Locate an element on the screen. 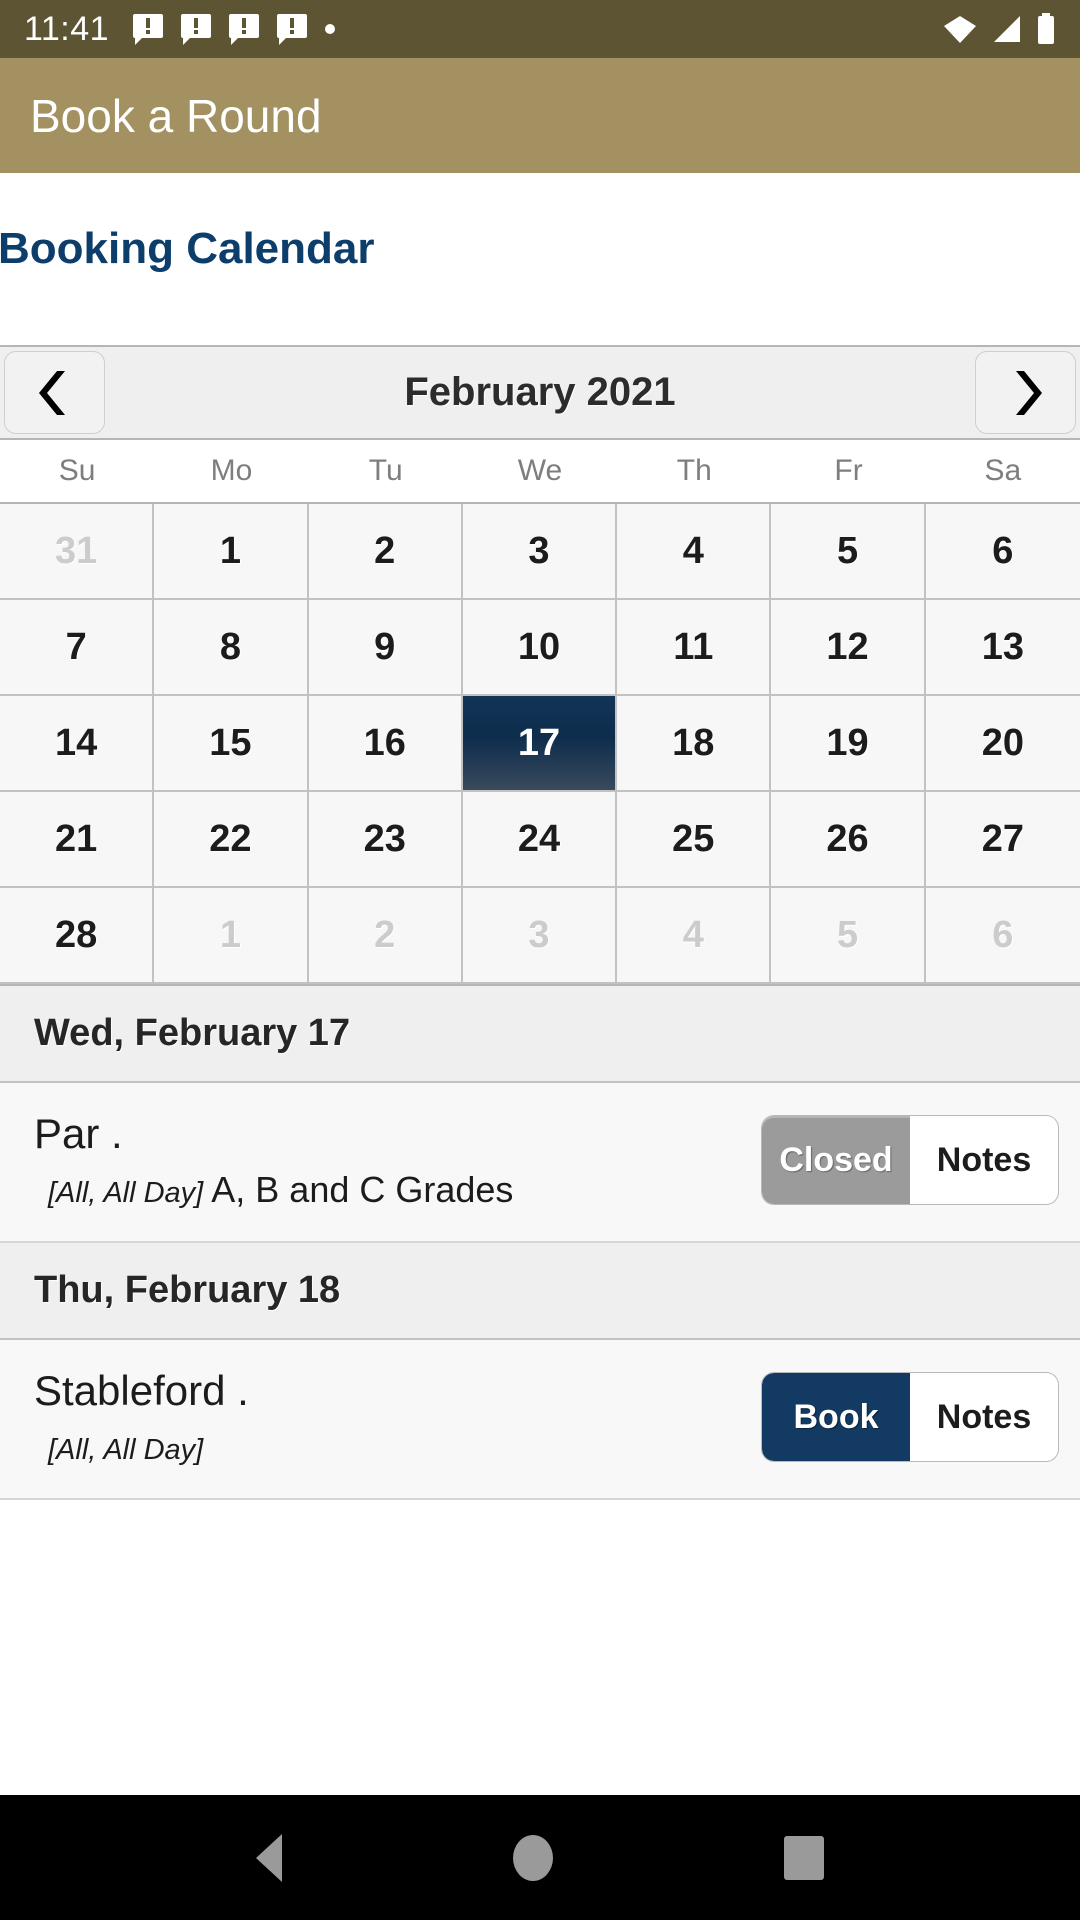 This screenshot has width=1080, height=1920. event-subtitle: [All, All Day] A, B and C Grades is located at coordinates (398, 1190).